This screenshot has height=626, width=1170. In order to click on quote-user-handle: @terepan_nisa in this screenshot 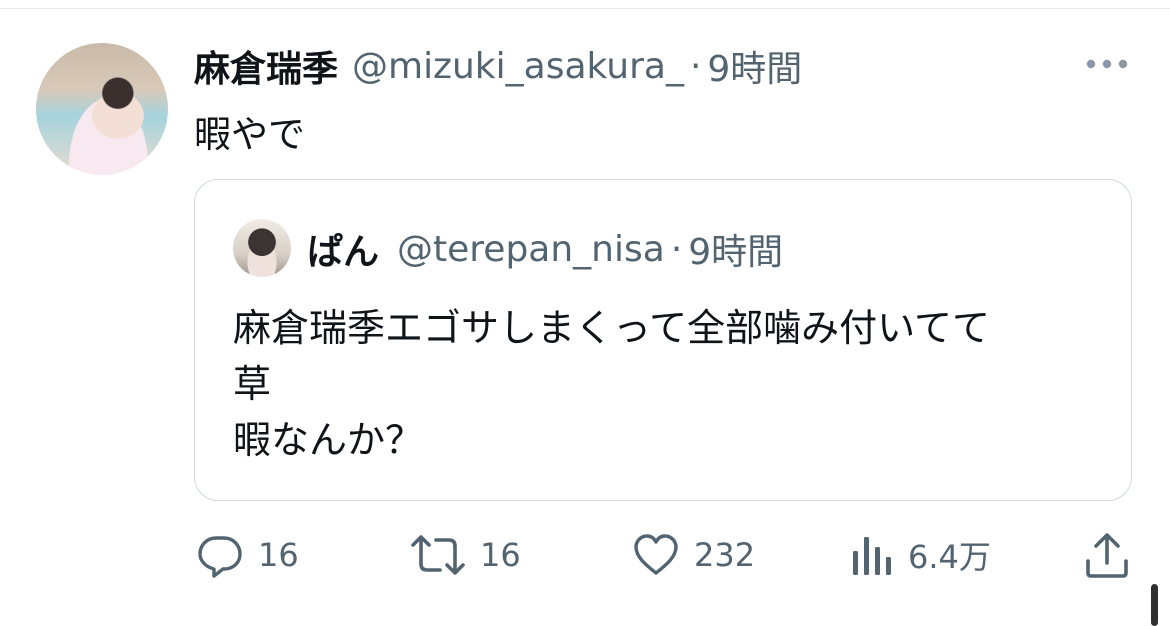, I will do `click(531, 249)`.